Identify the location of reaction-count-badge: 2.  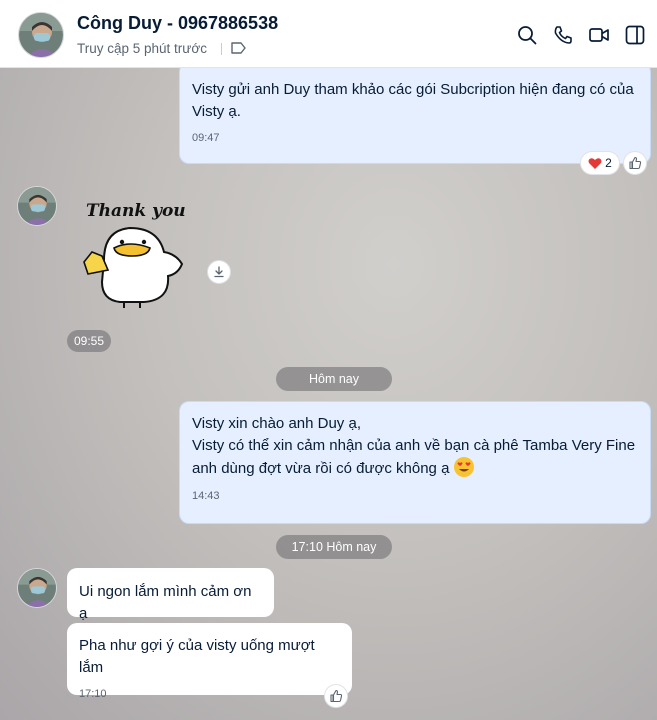
(600, 163).